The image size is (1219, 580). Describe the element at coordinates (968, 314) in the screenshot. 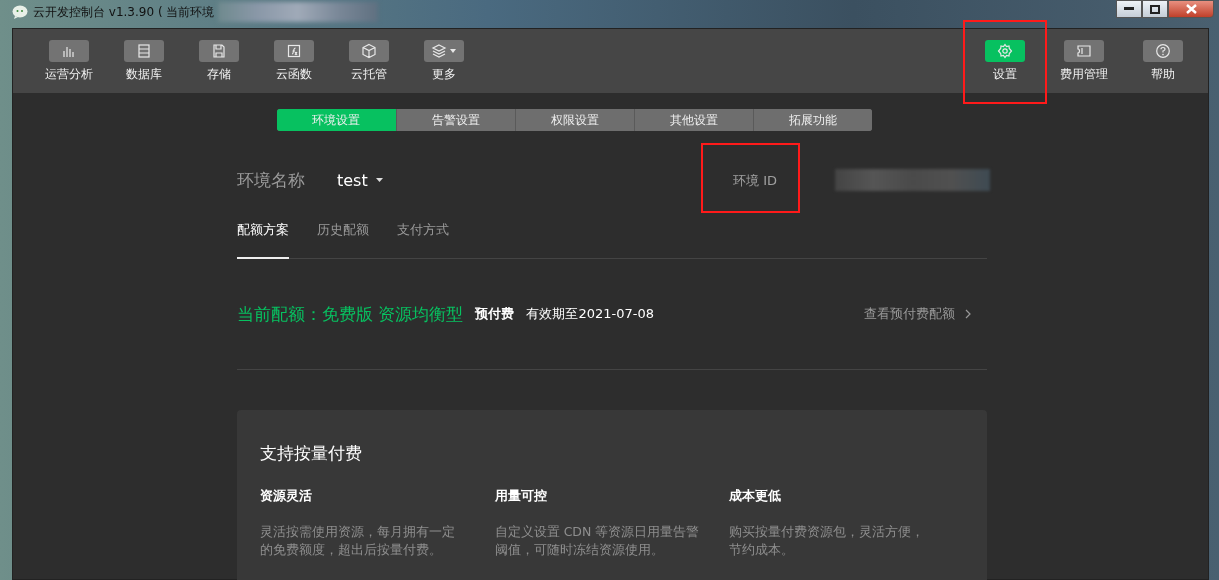

I see `chevron-icon` at that location.